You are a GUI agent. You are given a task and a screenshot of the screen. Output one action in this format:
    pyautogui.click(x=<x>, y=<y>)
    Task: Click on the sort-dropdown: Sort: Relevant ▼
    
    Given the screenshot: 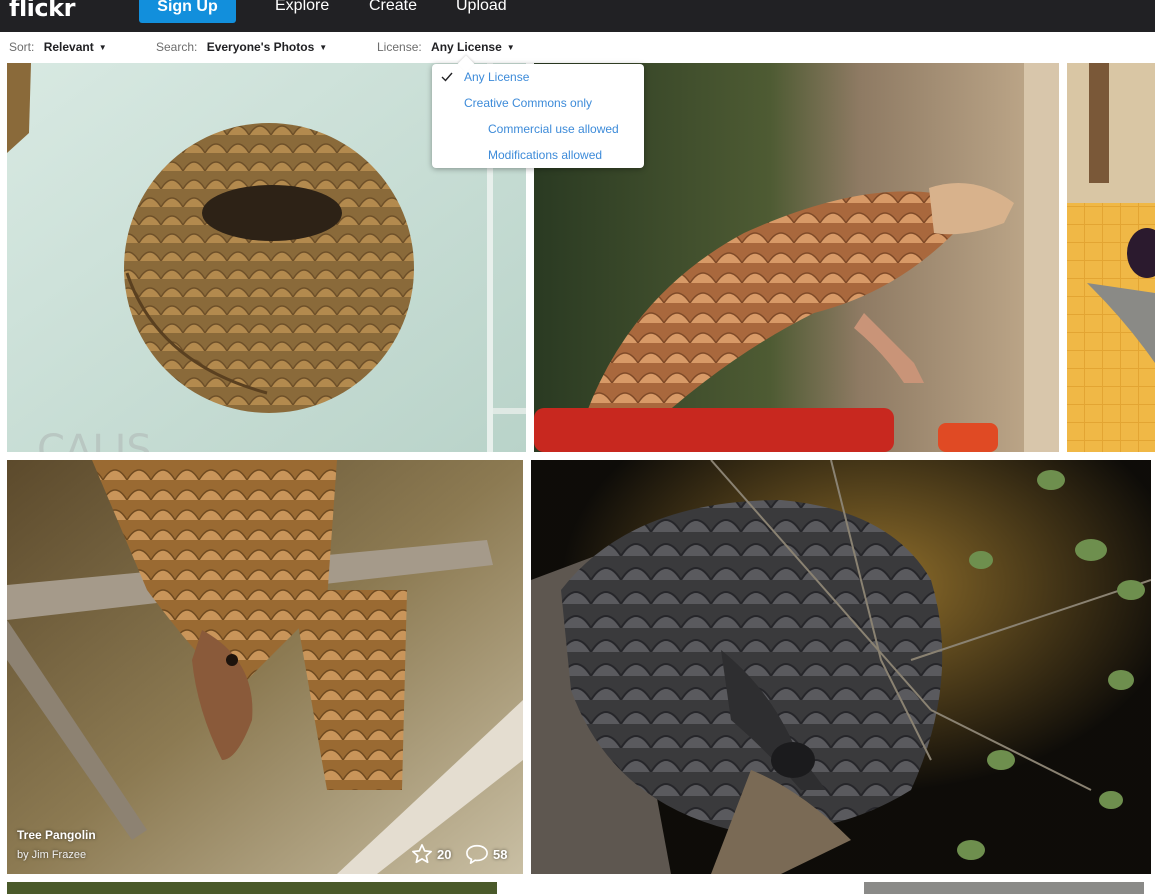 What is the action you would take?
    pyautogui.click(x=58, y=47)
    